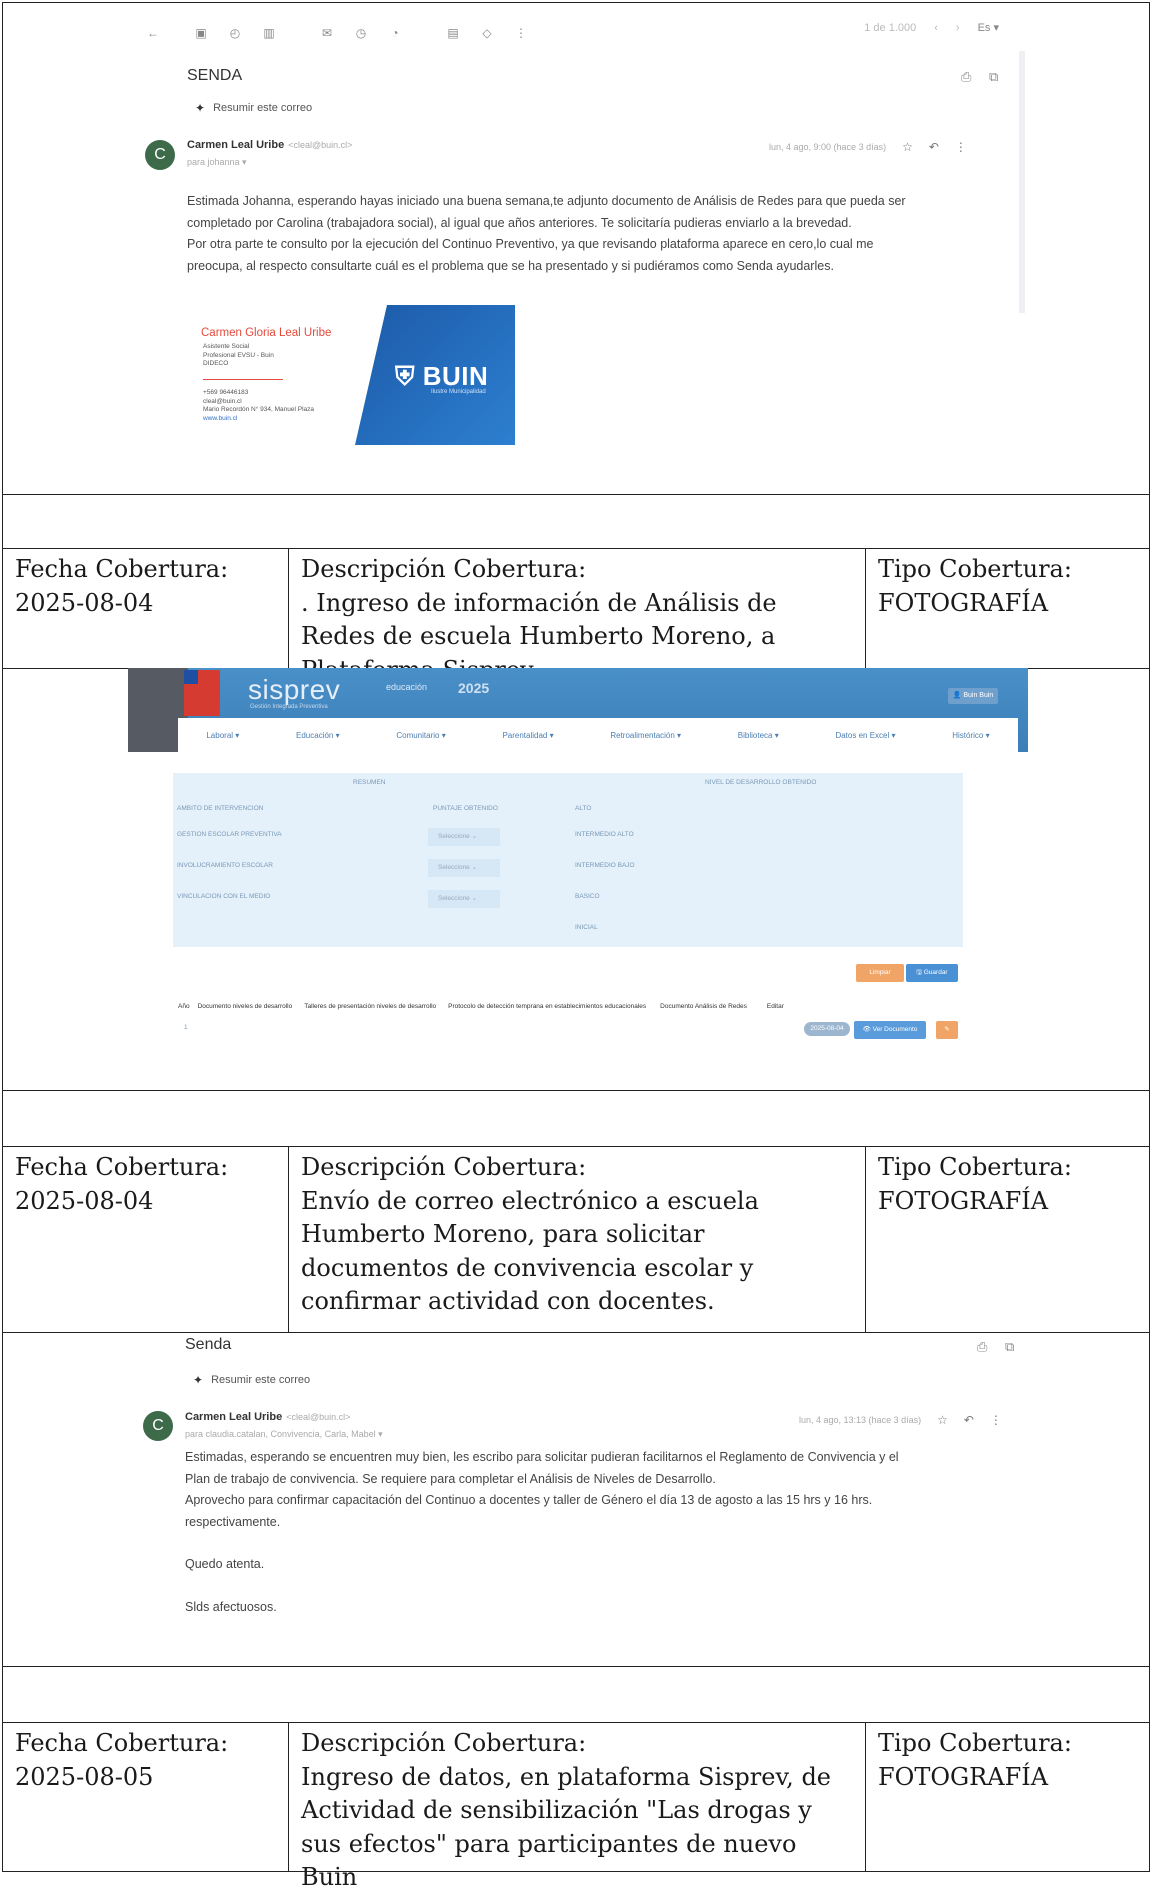  Describe the element at coordinates (231, 1606) in the screenshot. I see `regards-line: Slds afectuosos.` at that location.